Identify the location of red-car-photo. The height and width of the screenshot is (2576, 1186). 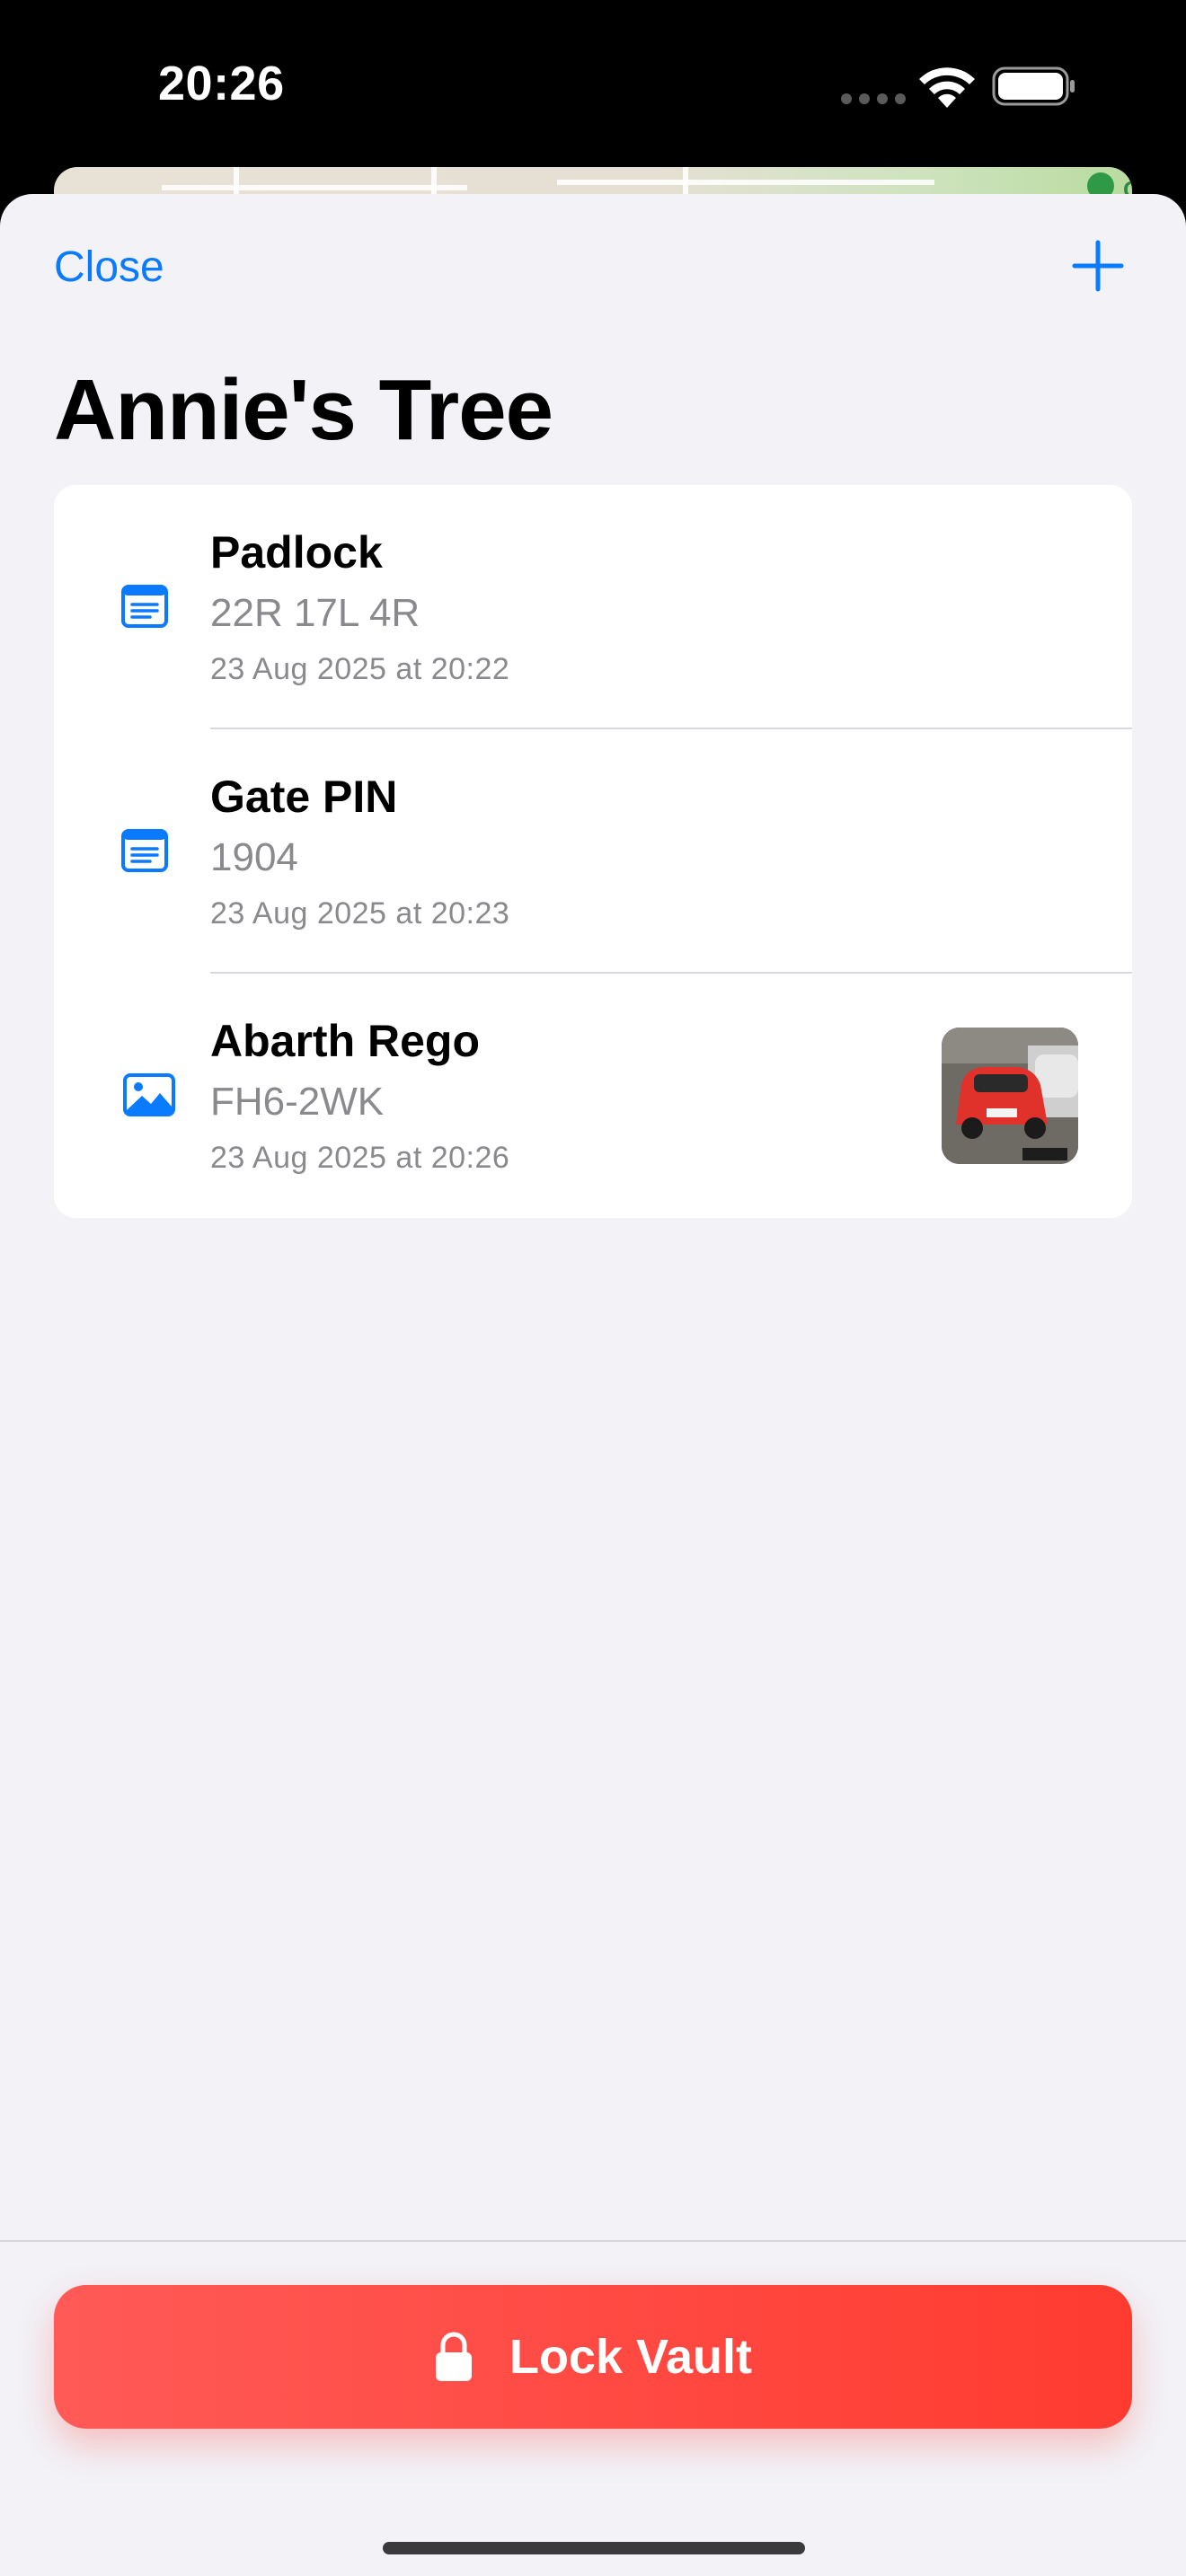
(1010, 1096).